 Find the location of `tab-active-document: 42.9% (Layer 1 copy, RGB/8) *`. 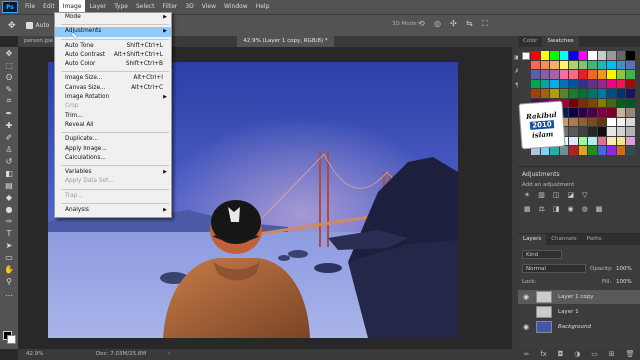

tab-active-document: 42.9% (Layer 1 copy, RGB/8) * is located at coordinates (285, 41).